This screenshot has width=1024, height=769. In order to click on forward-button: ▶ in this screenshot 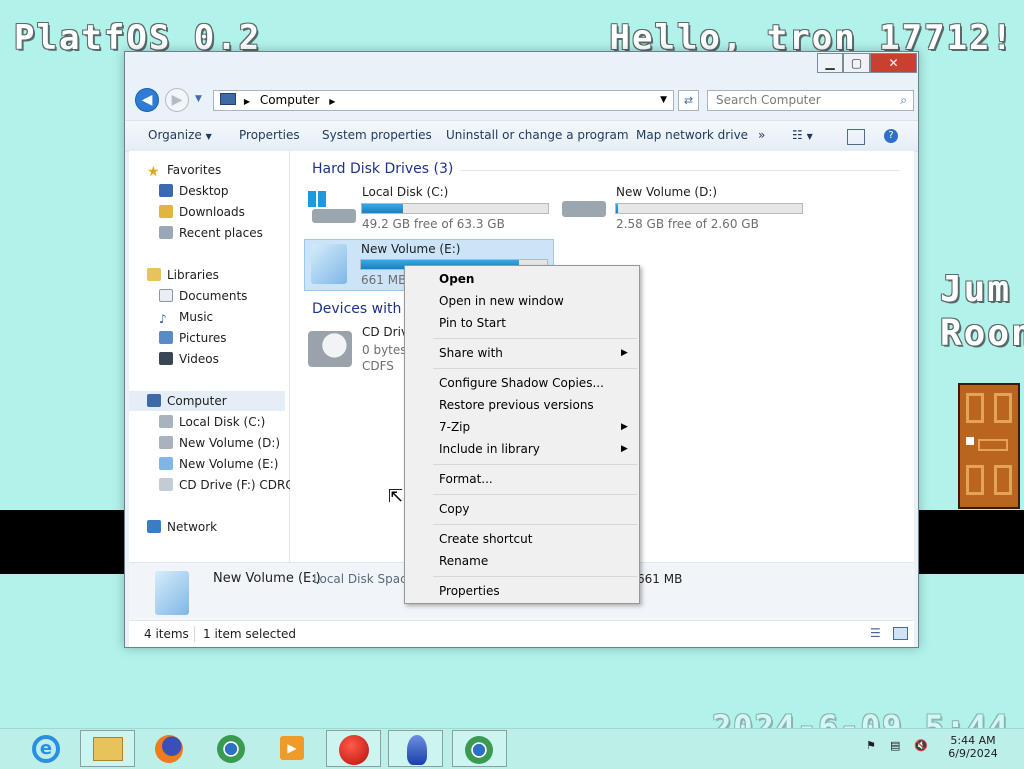, I will do `click(177, 100)`.